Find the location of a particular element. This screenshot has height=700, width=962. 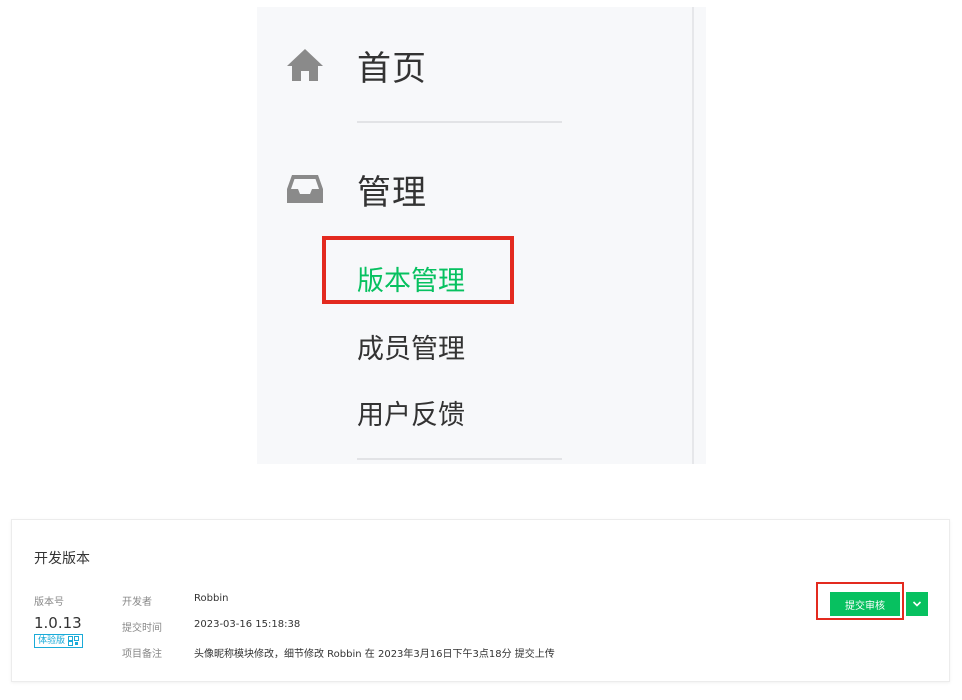

submit-time-value: 2023-03-16 15:18:38 is located at coordinates (247, 624).